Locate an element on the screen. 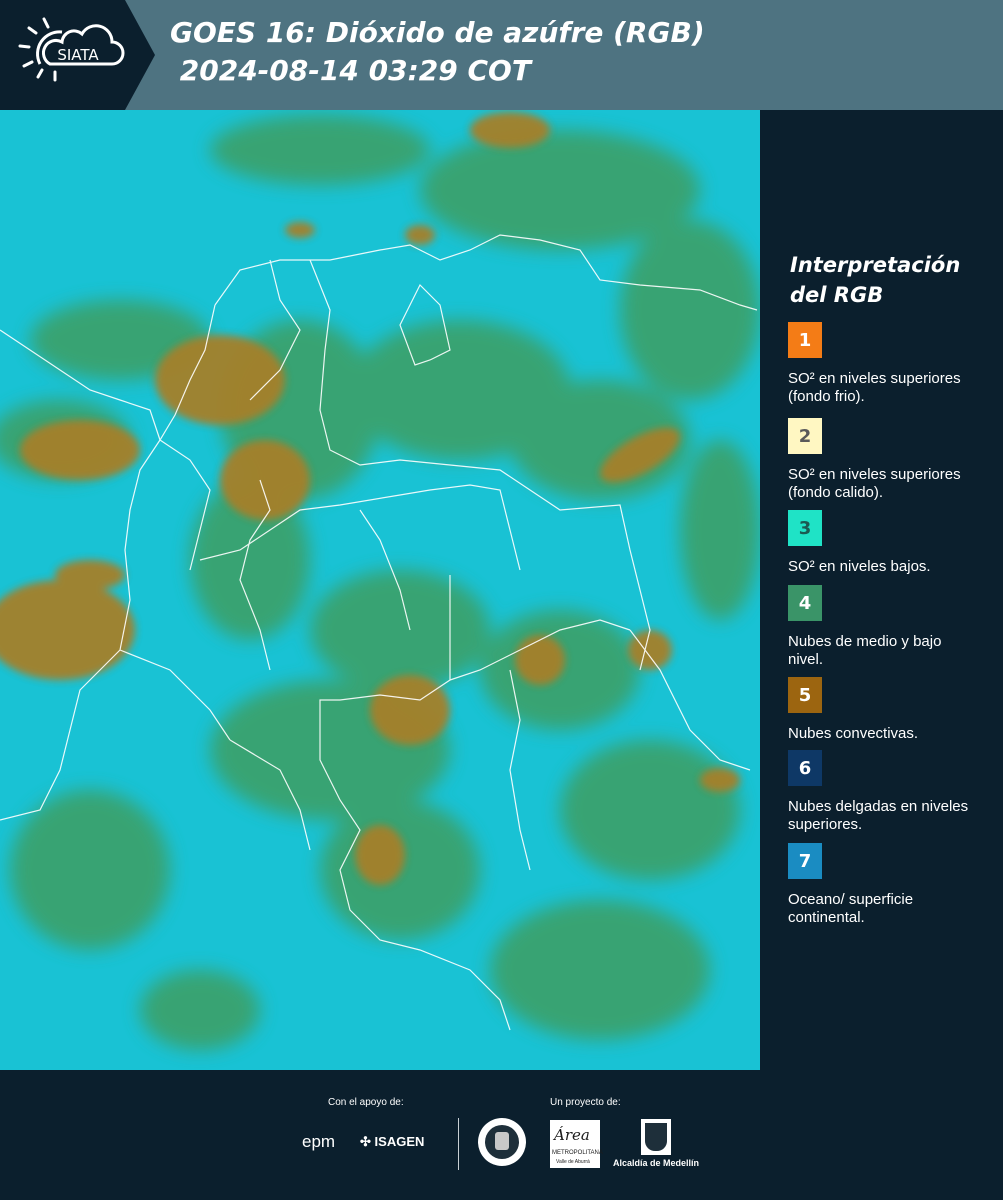 The image size is (1003, 1200). legend-item-7: 7 Oceano/ superficie continental. is located at coordinates (893, 885).